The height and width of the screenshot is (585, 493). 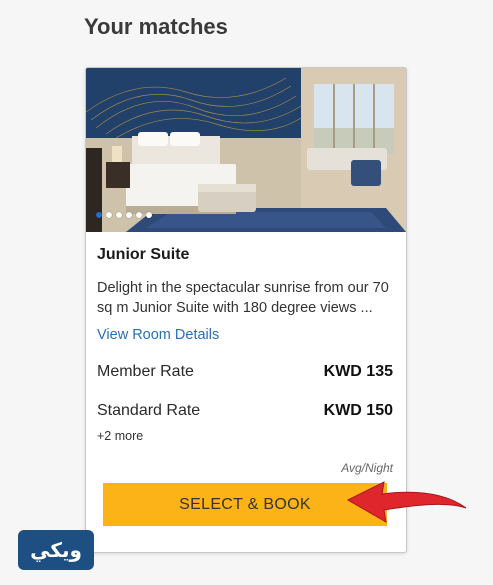 What do you see at coordinates (367, 468) in the screenshot?
I see `price-unit-label: Avg/Night` at bounding box center [367, 468].